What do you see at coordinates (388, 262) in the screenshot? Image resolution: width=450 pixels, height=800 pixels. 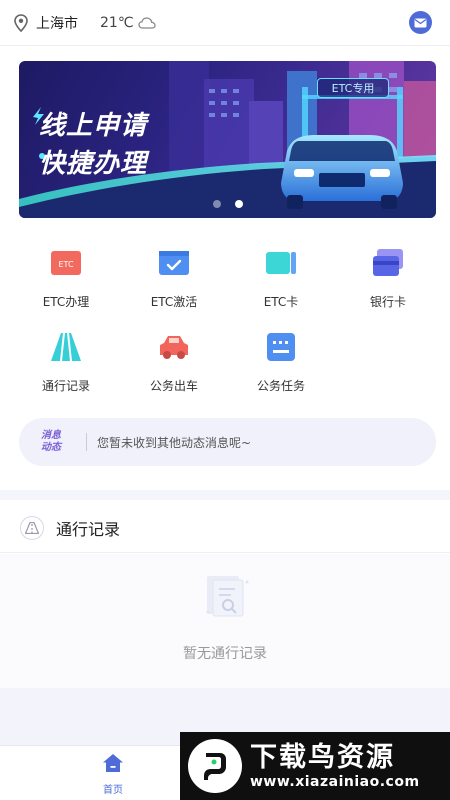 I see `bank-card-icon` at bounding box center [388, 262].